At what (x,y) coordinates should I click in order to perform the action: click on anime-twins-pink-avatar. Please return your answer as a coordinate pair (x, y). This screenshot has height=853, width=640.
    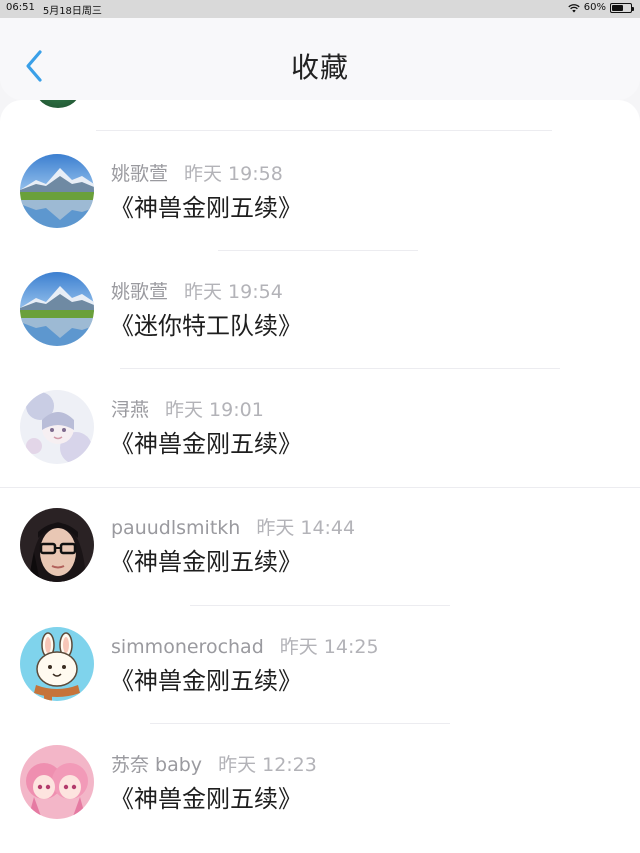
    Looking at the image, I should click on (57, 782).